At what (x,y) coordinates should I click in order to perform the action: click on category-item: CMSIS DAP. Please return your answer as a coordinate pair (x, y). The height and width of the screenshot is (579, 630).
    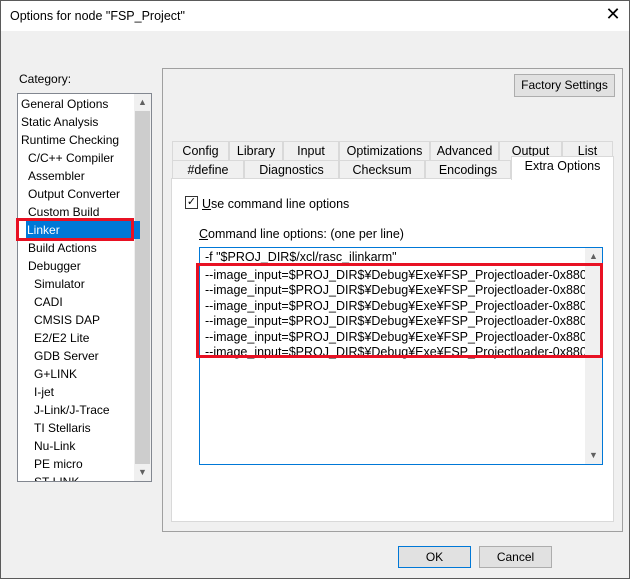
    Looking at the image, I should click on (90, 320).